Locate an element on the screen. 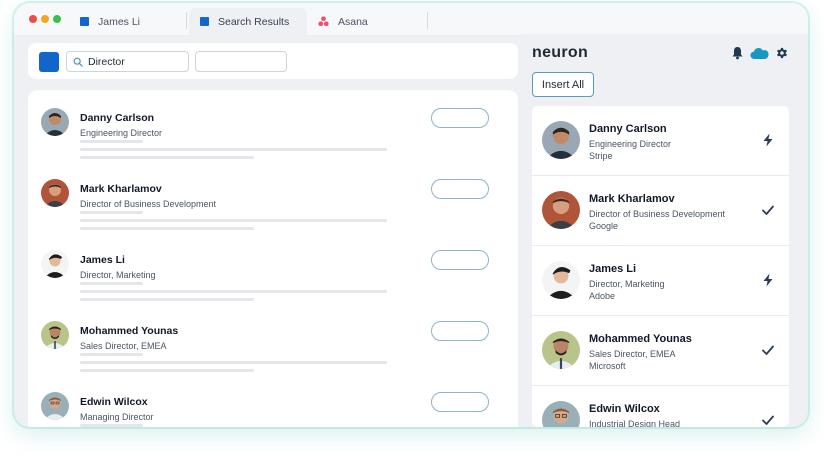 Image resolution: width=824 pixels, height=456 pixels. contact-company: Adobe is located at coordinates (602, 296).